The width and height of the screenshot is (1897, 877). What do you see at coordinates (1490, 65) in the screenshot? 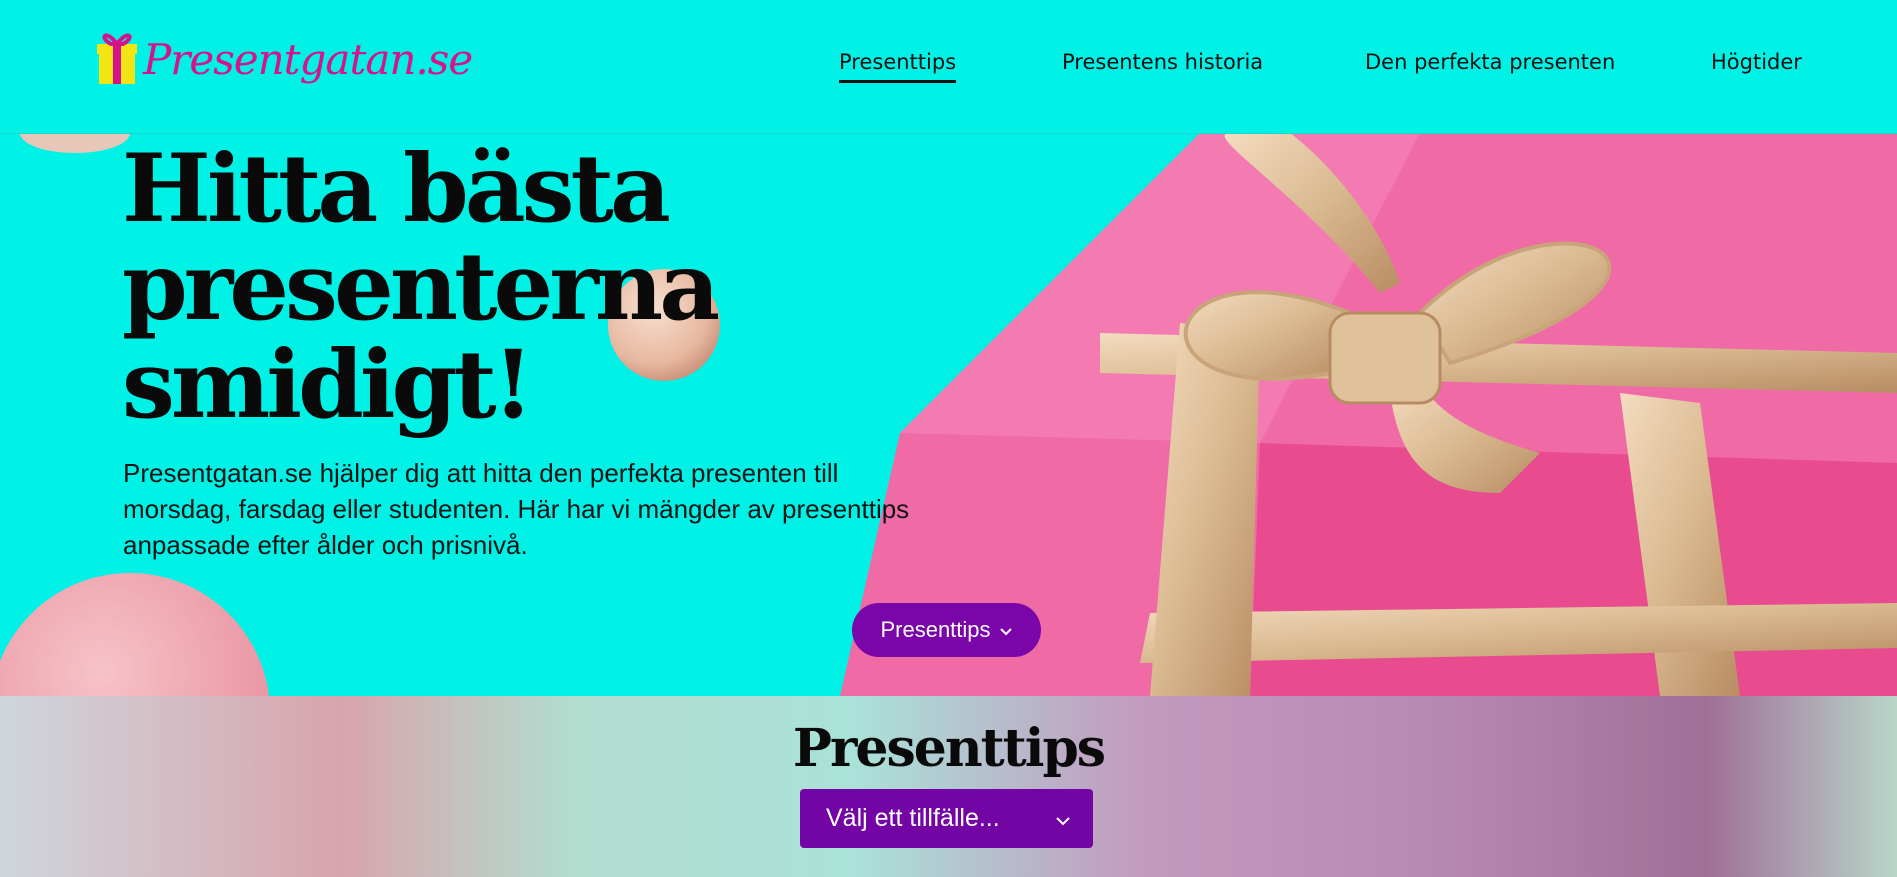
I see `nav-item-den-perfekta-presenten: Den perfekta presenten` at bounding box center [1490, 65].